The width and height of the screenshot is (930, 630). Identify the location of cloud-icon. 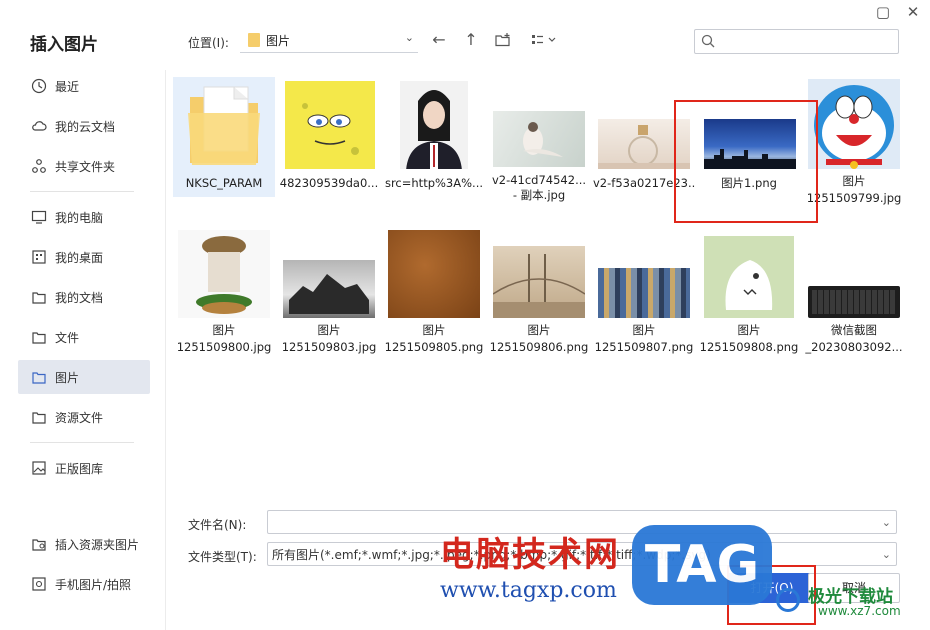
(39, 126).